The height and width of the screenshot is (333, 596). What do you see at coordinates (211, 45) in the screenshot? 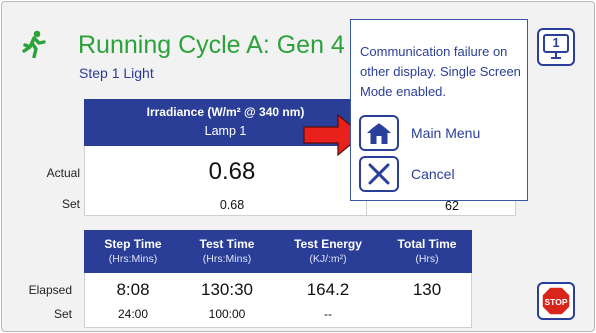
I see `page-title: Running Cycle A: Gen 4` at bounding box center [211, 45].